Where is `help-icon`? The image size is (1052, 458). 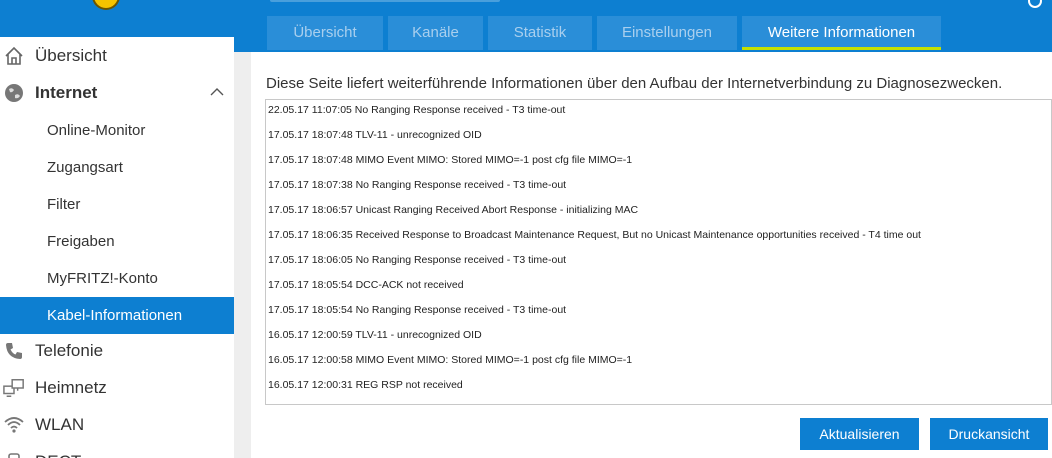 help-icon is located at coordinates (1035, 4).